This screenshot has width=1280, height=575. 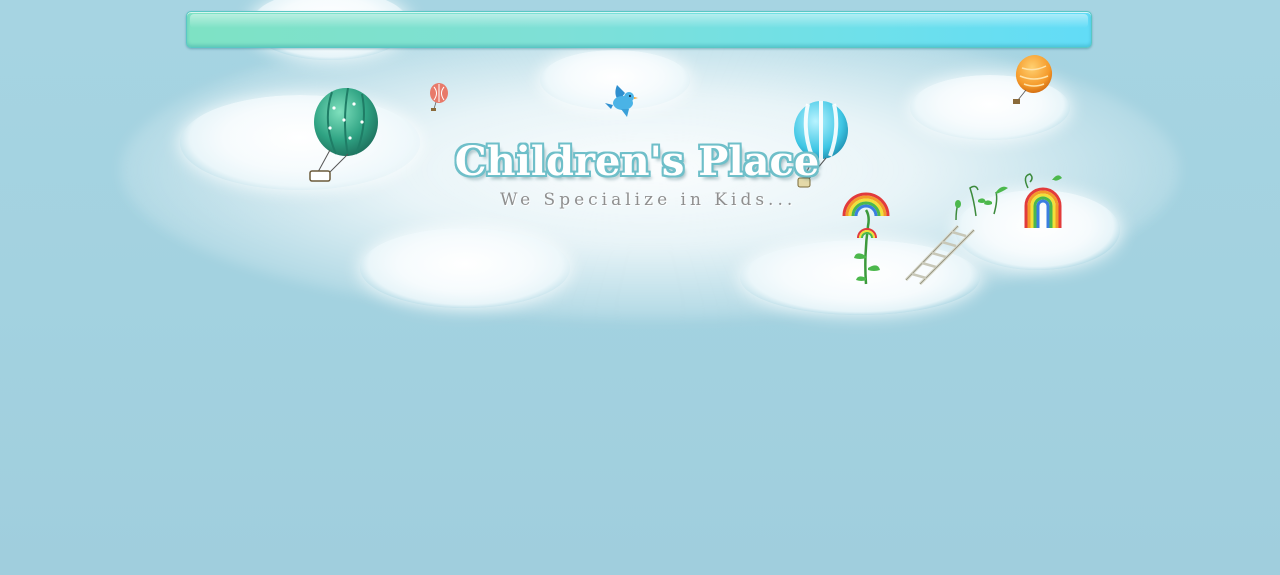 What do you see at coordinates (866, 238) in the screenshot?
I see `rainbow-flower-icon` at bounding box center [866, 238].